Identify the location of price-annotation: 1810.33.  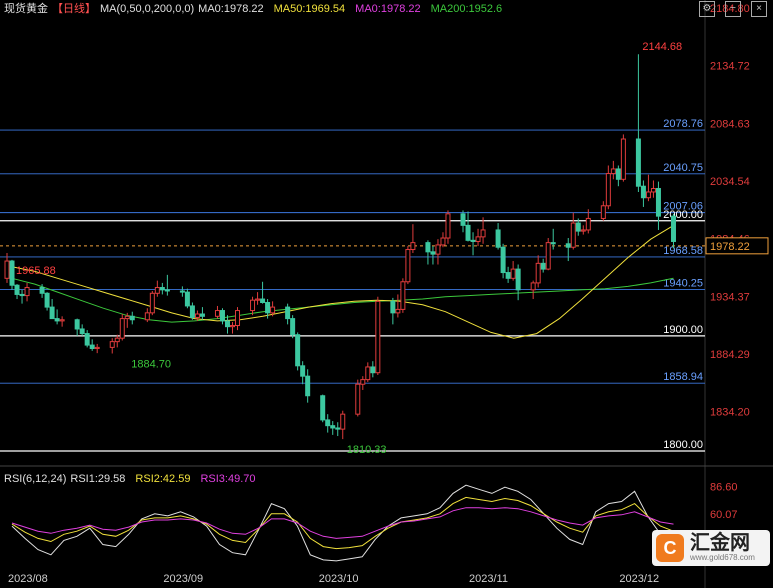
(367, 450).